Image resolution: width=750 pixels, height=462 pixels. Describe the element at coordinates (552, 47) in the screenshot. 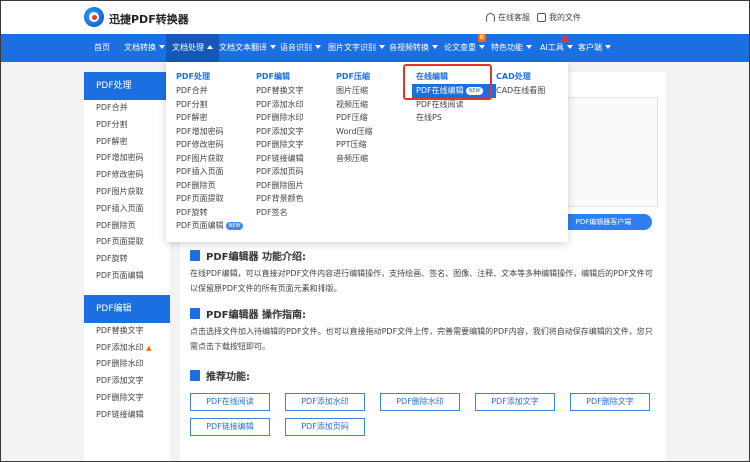

I see `nav-ai-tools-label: AI工具` at that location.